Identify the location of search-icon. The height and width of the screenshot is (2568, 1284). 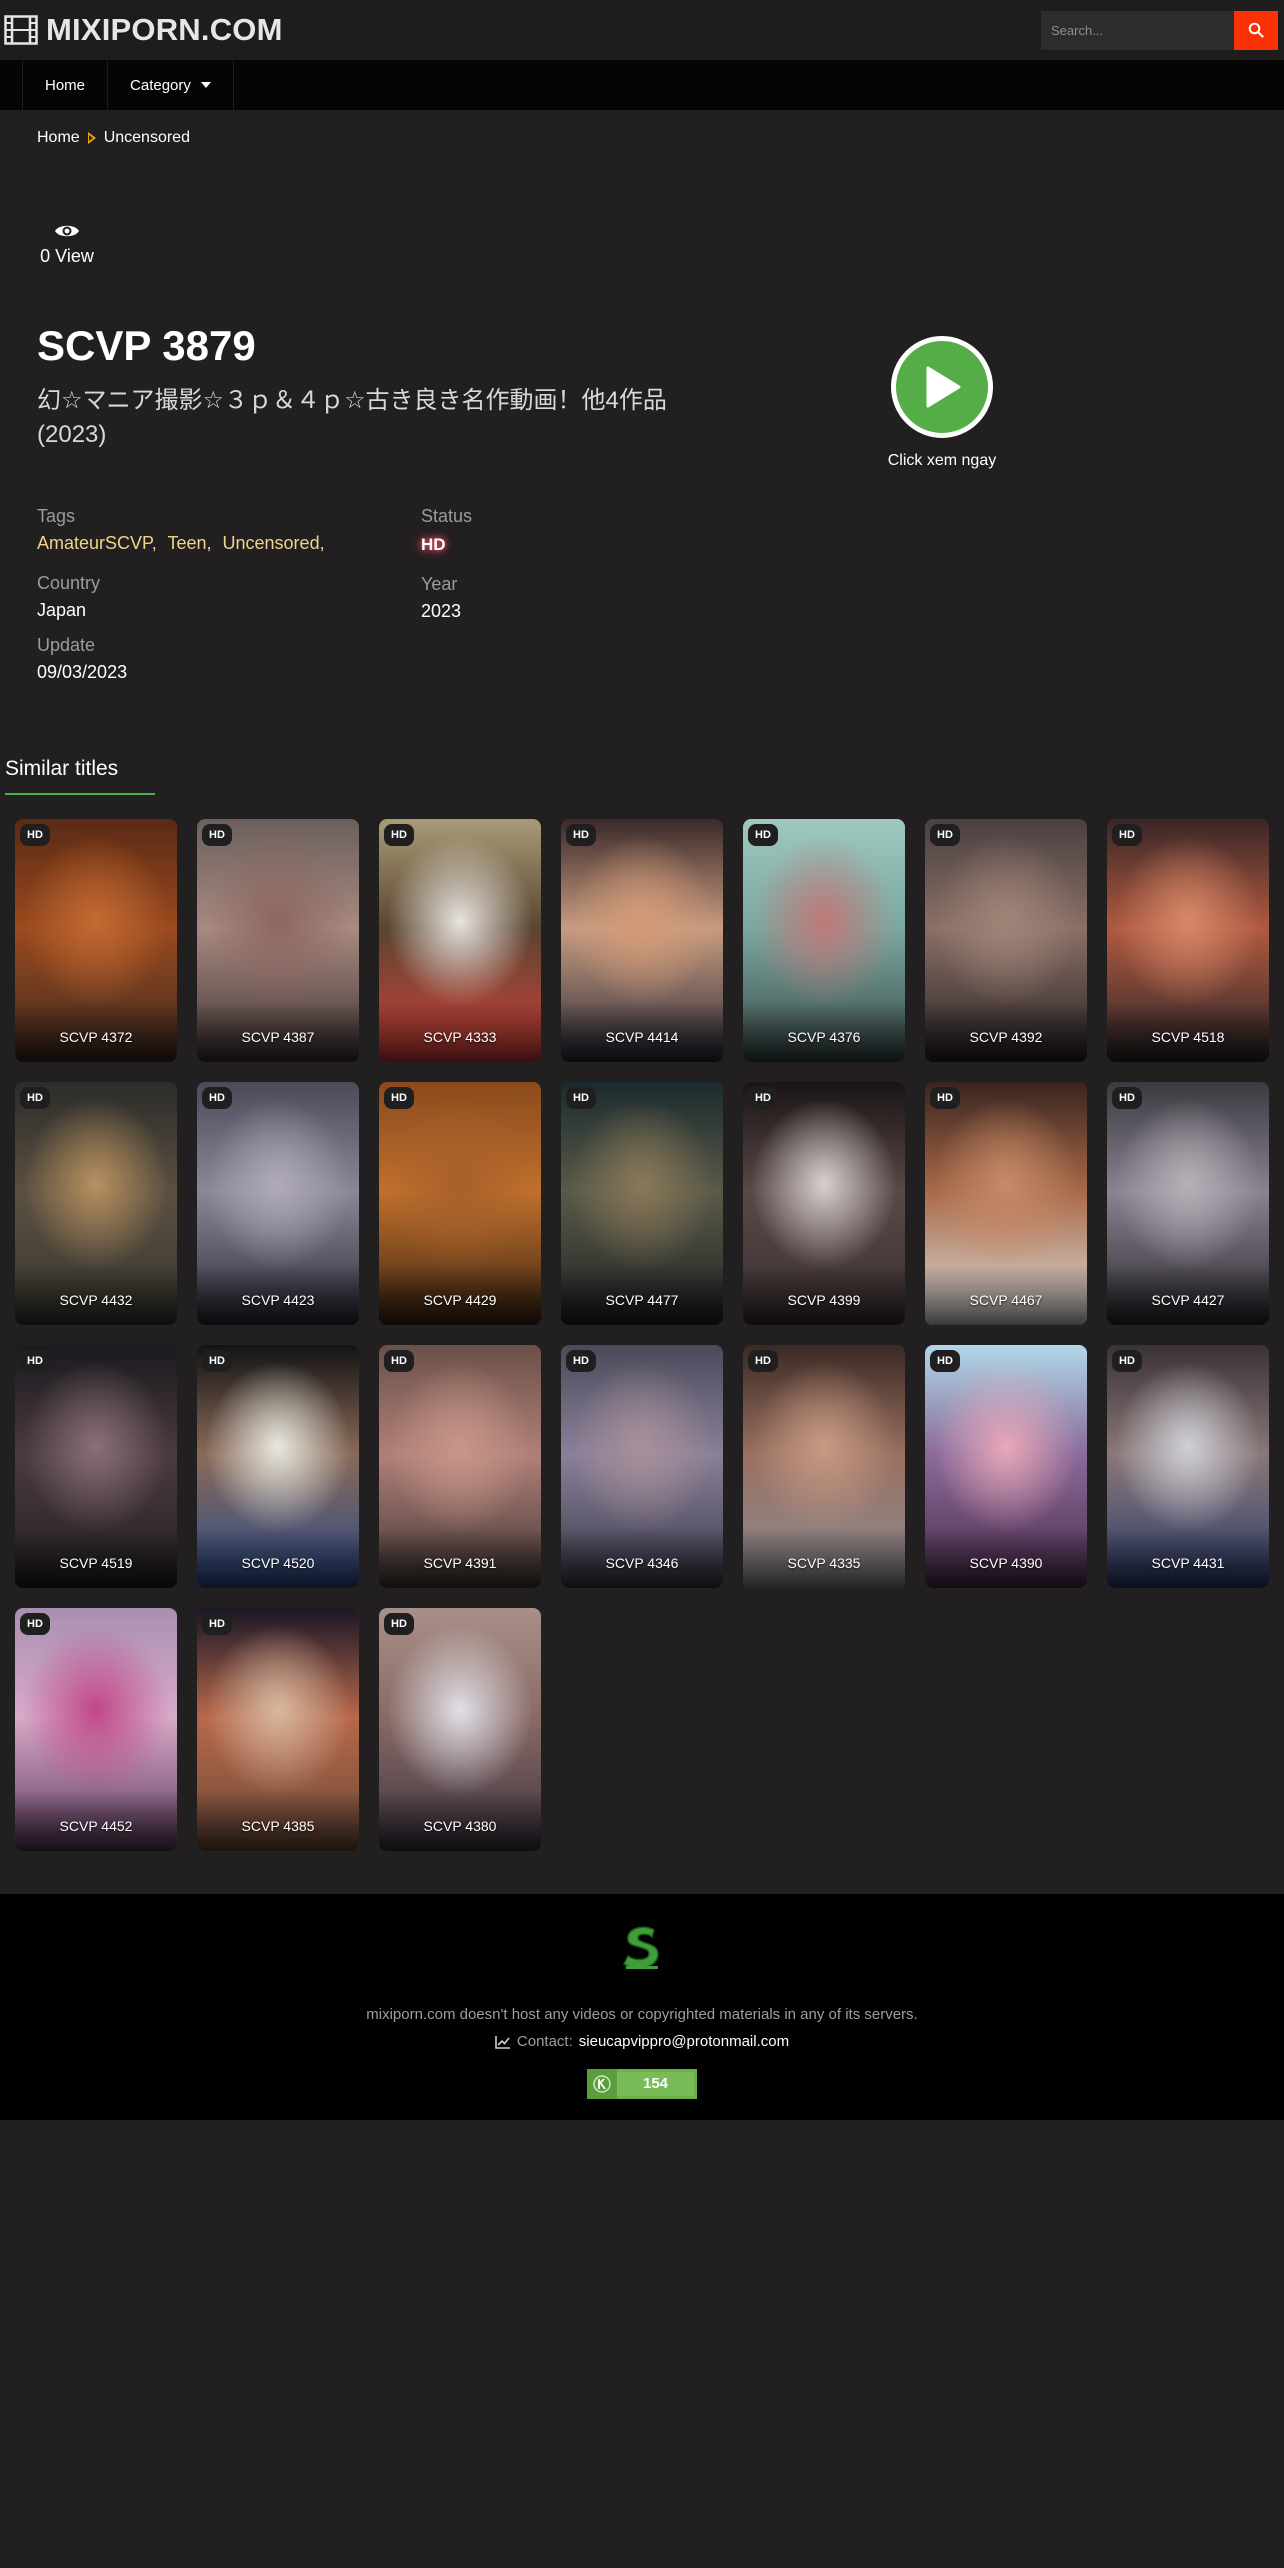
(1256, 30).